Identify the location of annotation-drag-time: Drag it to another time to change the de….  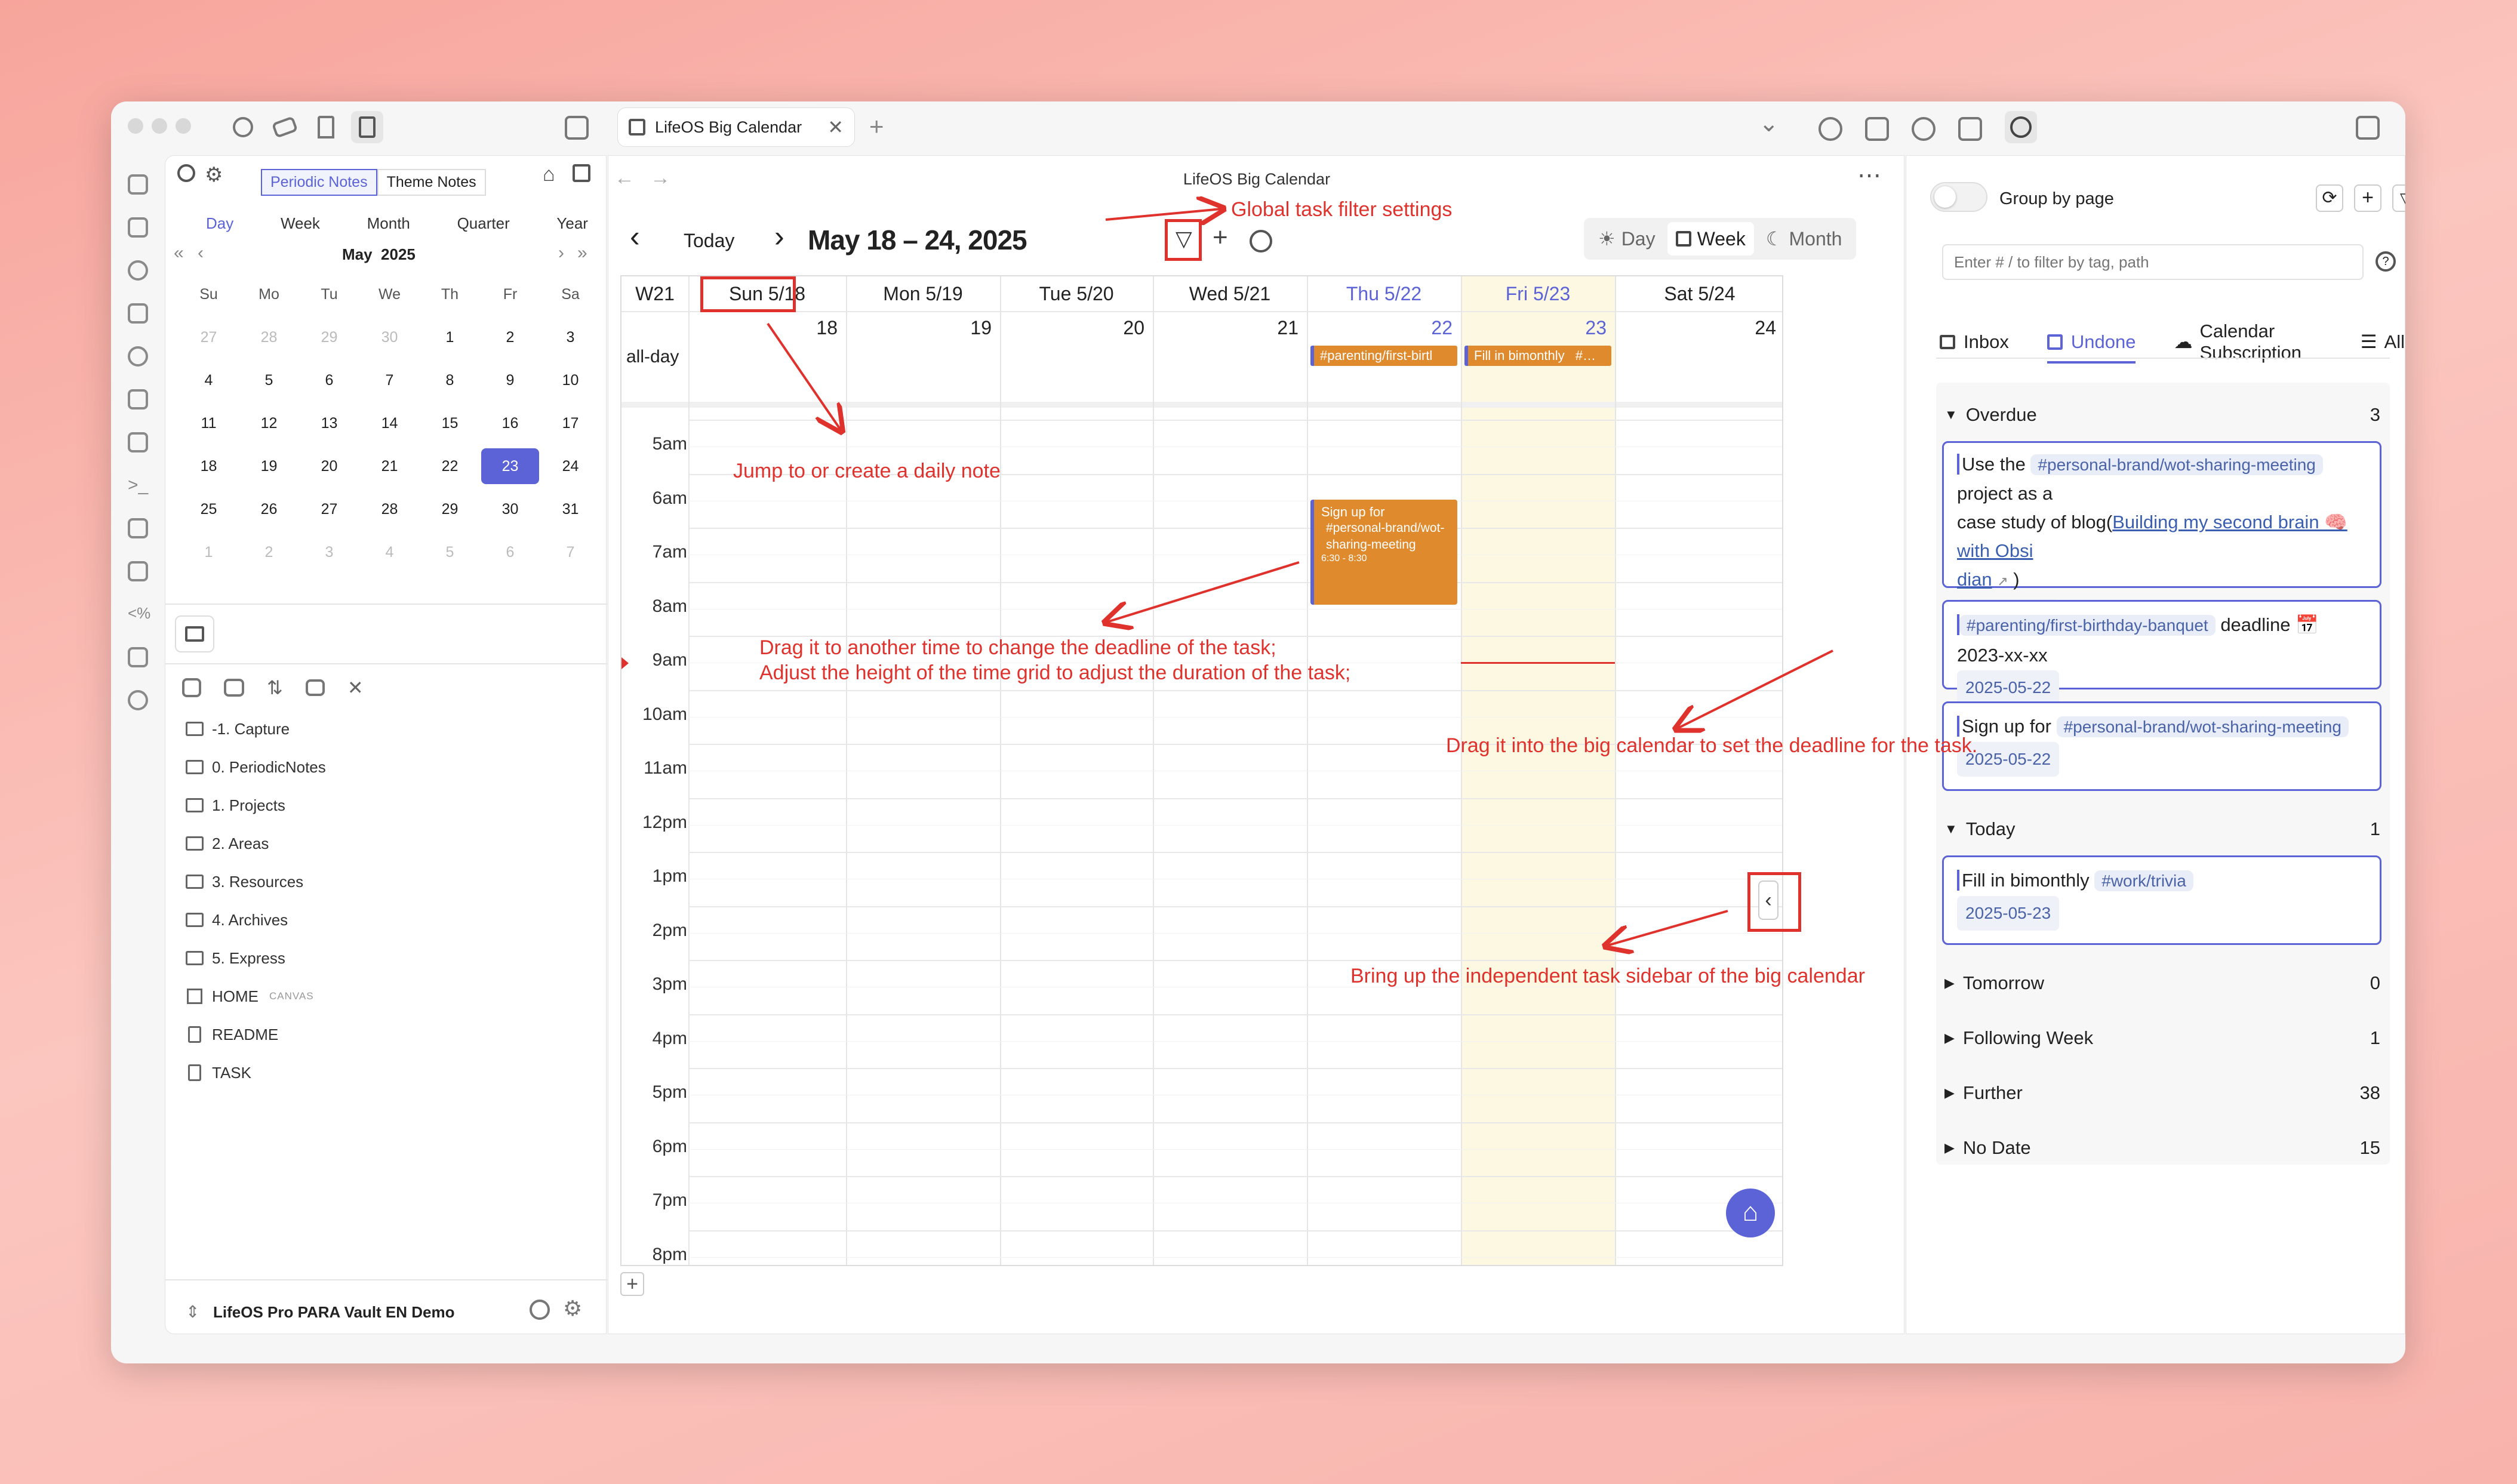
(1017, 648).